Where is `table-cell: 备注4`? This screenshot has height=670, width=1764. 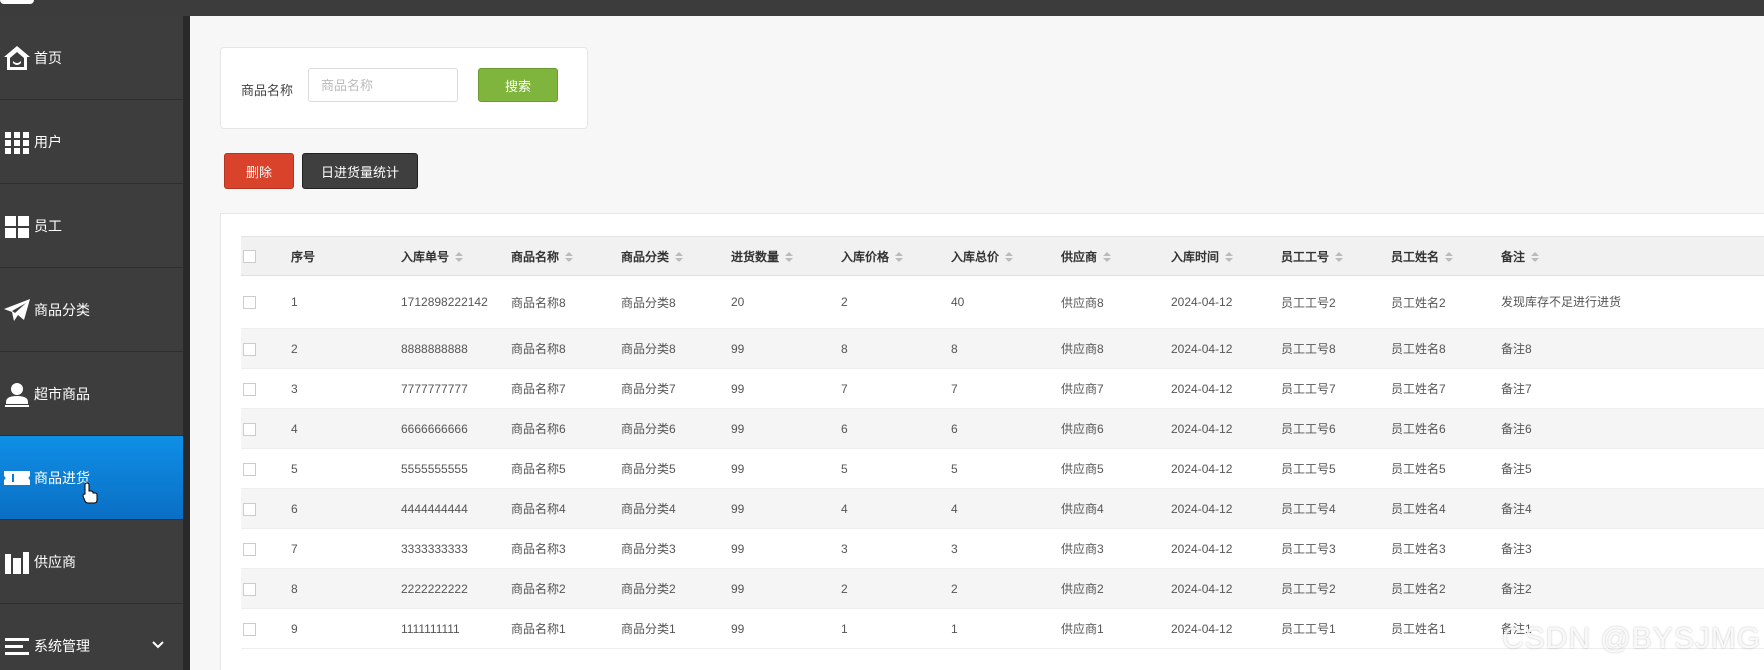 table-cell: 备注4 is located at coordinates (1516, 509).